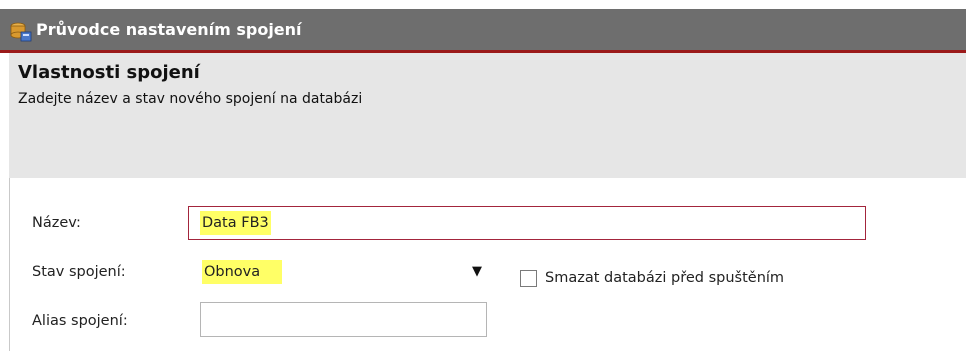  What do you see at coordinates (56, 223) in the screenshot?
I see `name-label: Název:` at bounding box center [56, 223].